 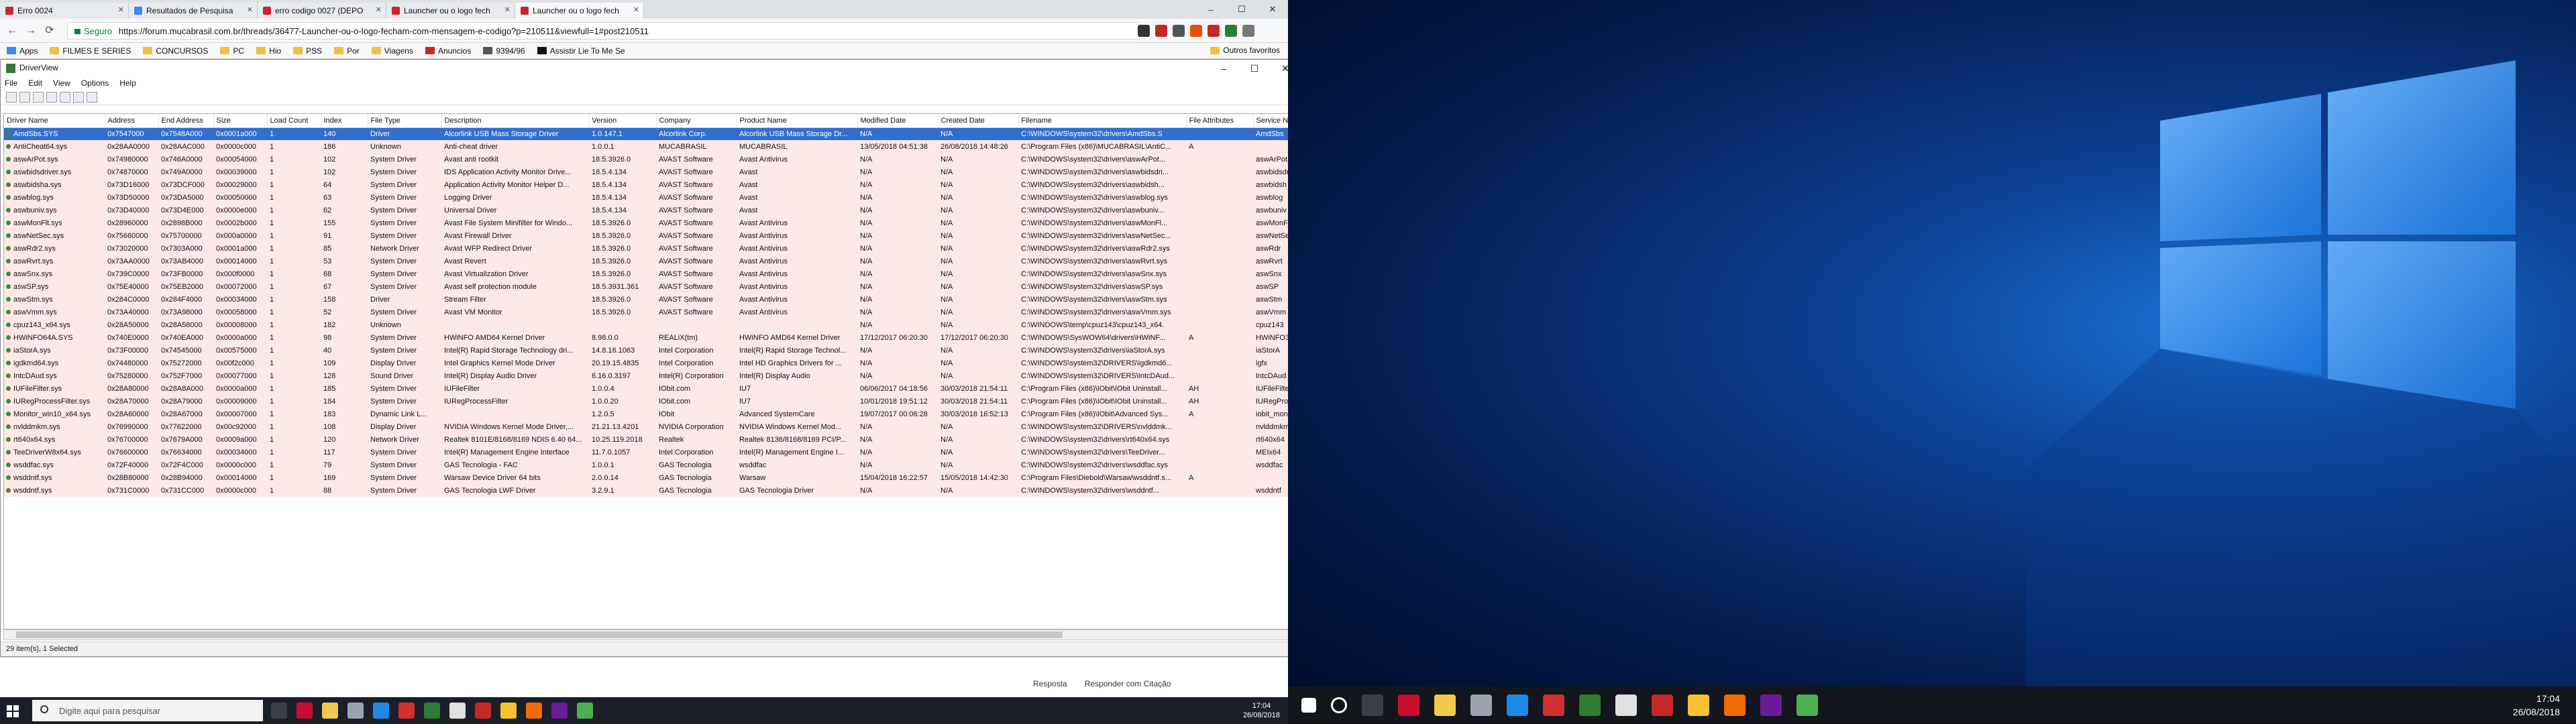 What do you see at coordinates (12, 31) in the screenshot?
I see `back-arrow-icon: ←` at bounding box center [12, 31].